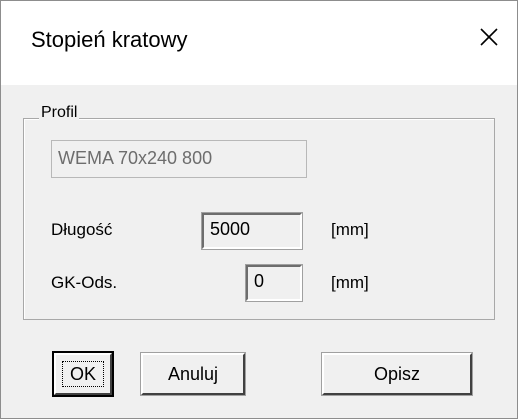 Image resolution: width=518 pixels, height=419 pixels. What do you see at coordinates (350, 282) in the screenshot?
I see `gk-ods-unit: [mm]` at bounding box center [350, 282].